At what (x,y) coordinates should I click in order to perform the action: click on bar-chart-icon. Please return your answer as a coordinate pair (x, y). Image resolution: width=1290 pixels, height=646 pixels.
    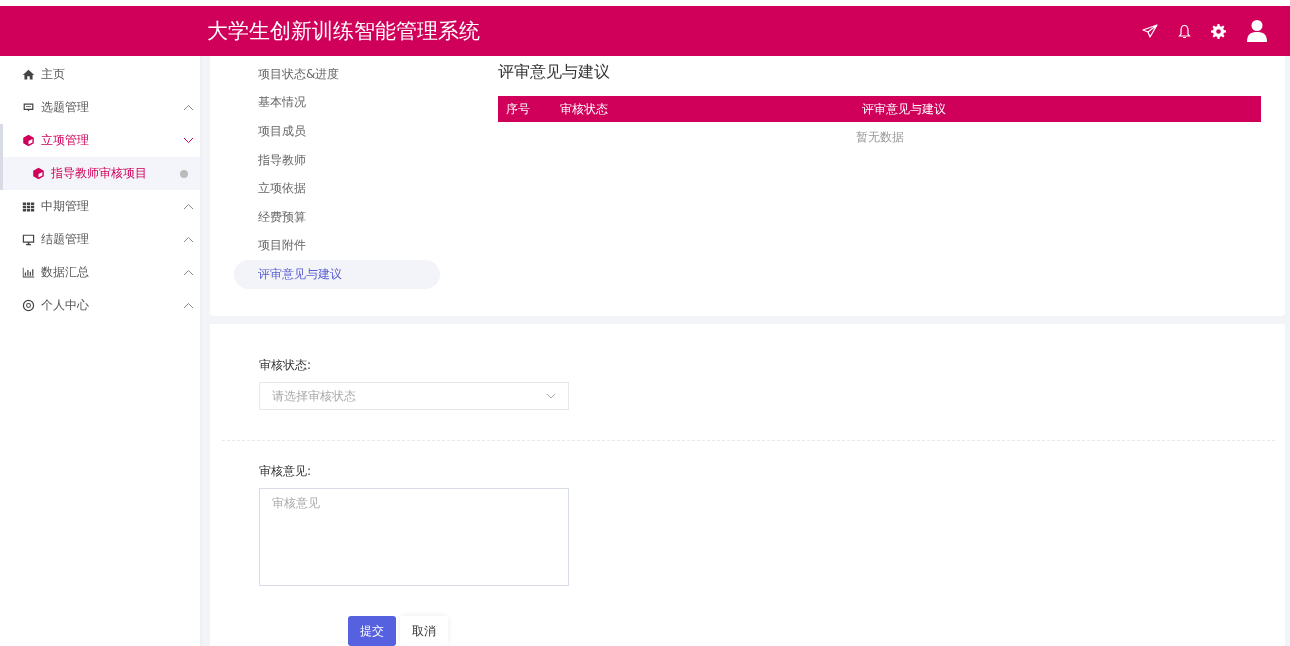
    Looking at the image, I should click on (28, 272).